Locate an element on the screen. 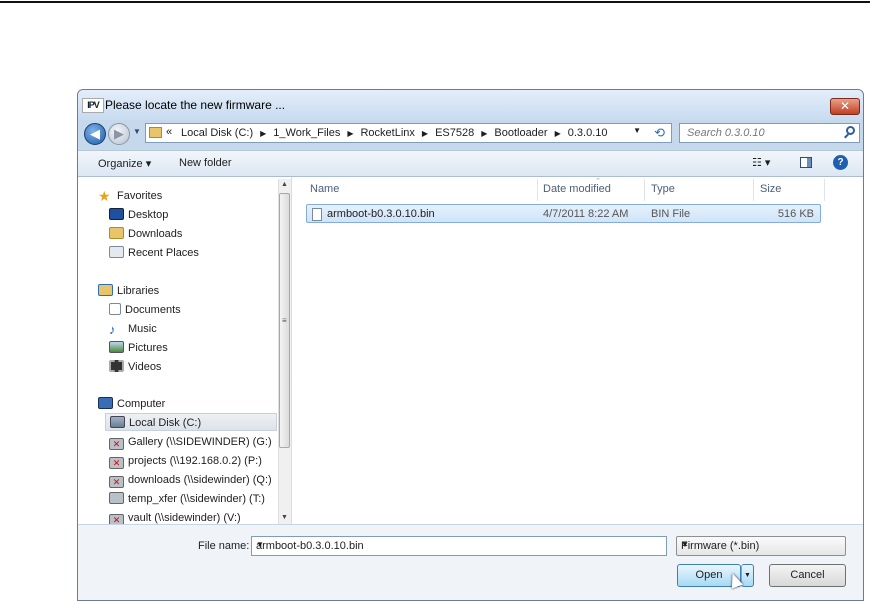  breadcrumb-item: 1_Work_Files is located at coordinates (309, 133).